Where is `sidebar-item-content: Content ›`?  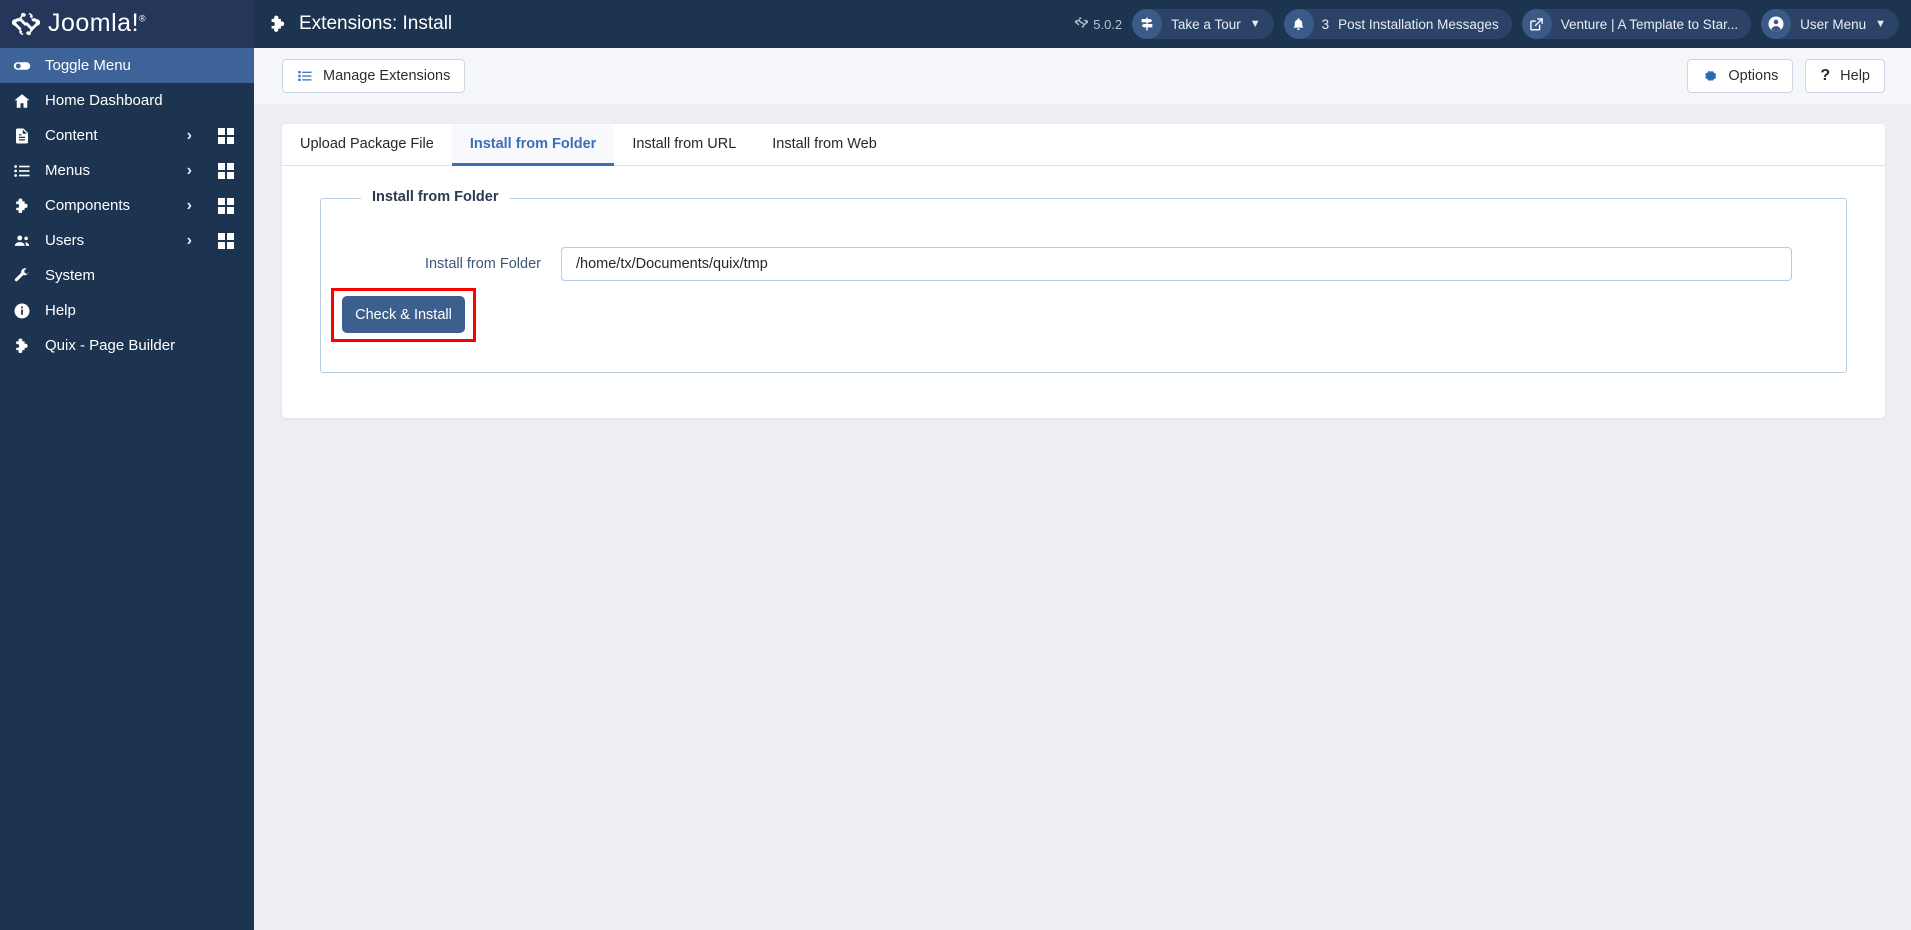
sidebar-item-content: Content › is located at coordinates (127, 135).